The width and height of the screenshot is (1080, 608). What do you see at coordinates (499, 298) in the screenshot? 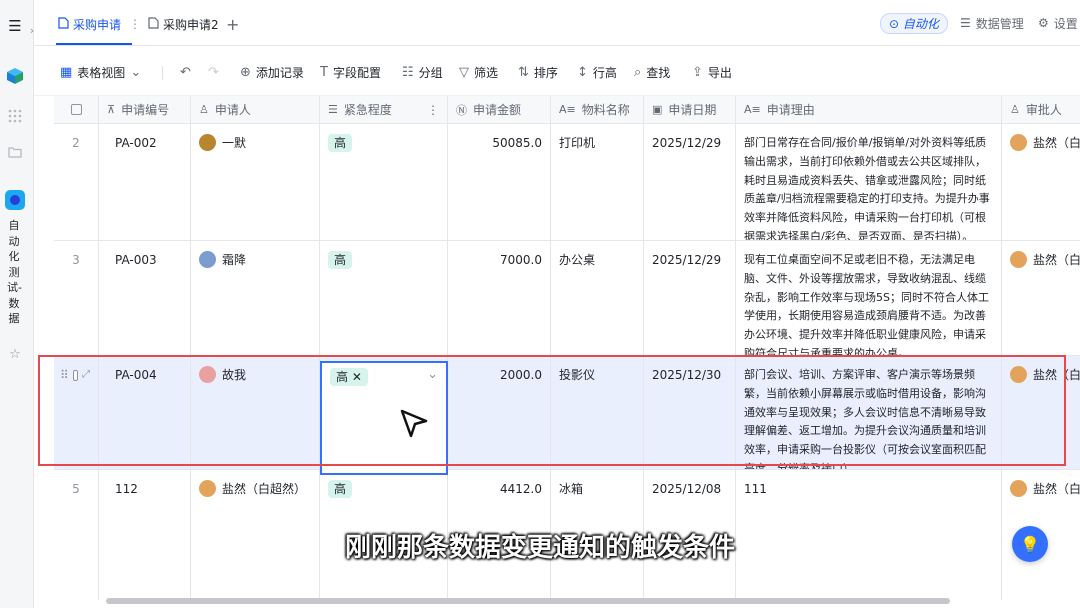
I see `amount-cell: 7000.0` at bounding box center [499, 298].